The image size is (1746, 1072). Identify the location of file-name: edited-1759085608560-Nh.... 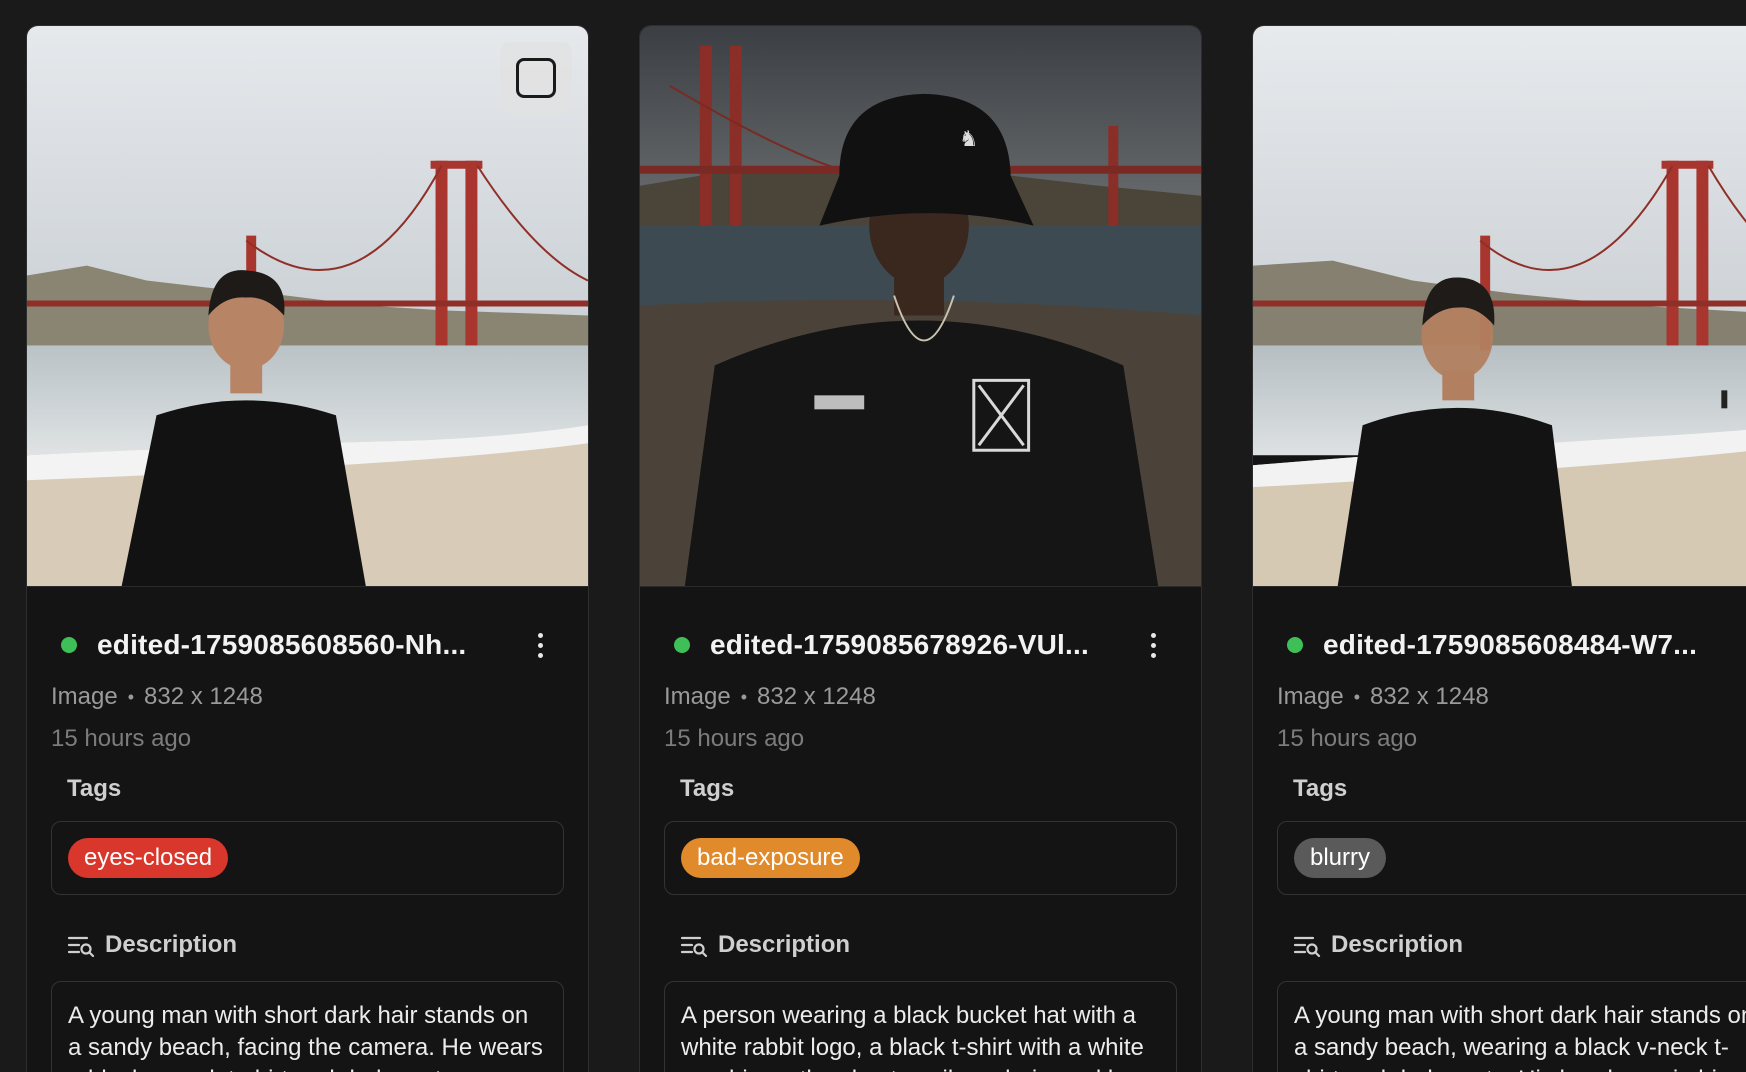
(304, 645).